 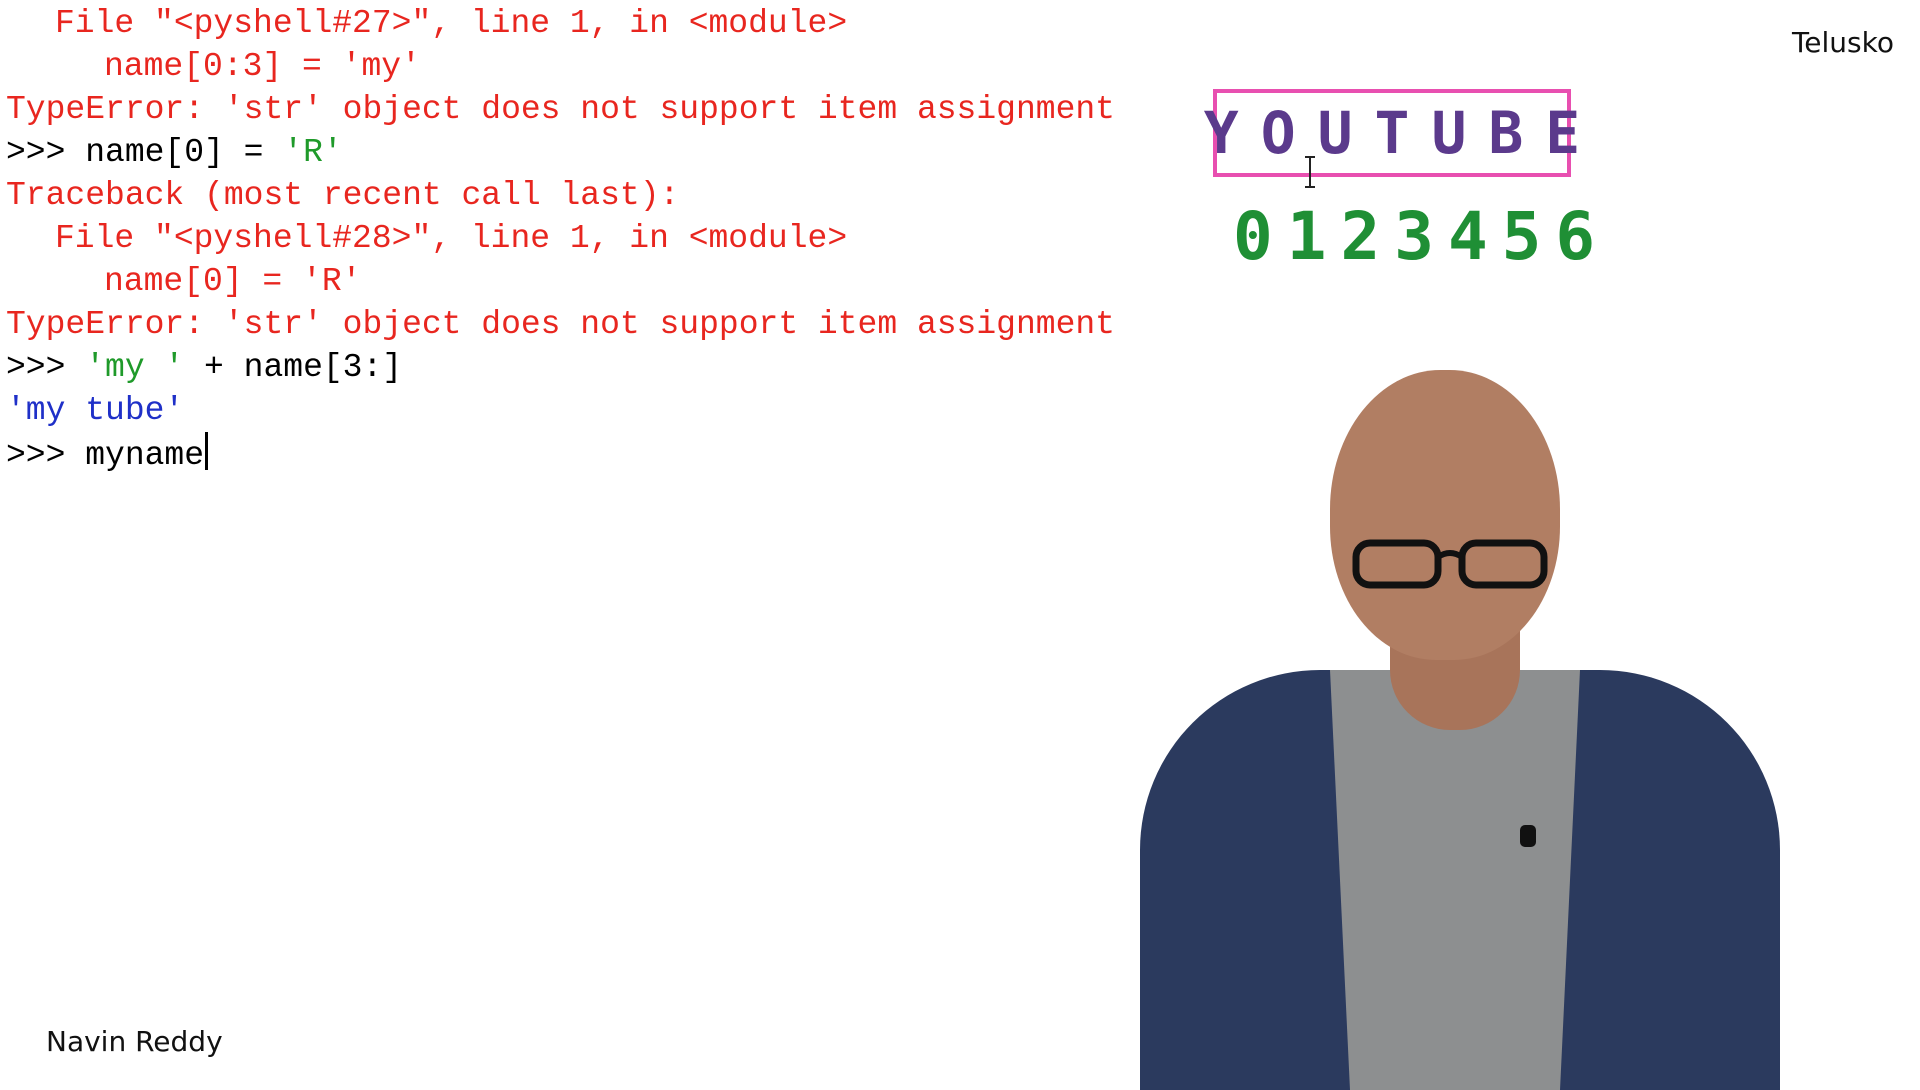 What do you see at coordinates (134, 1041) in the screenshot?
I see `presenter-name-caption: Navin Reddy` at bounding box center [134, 1041].